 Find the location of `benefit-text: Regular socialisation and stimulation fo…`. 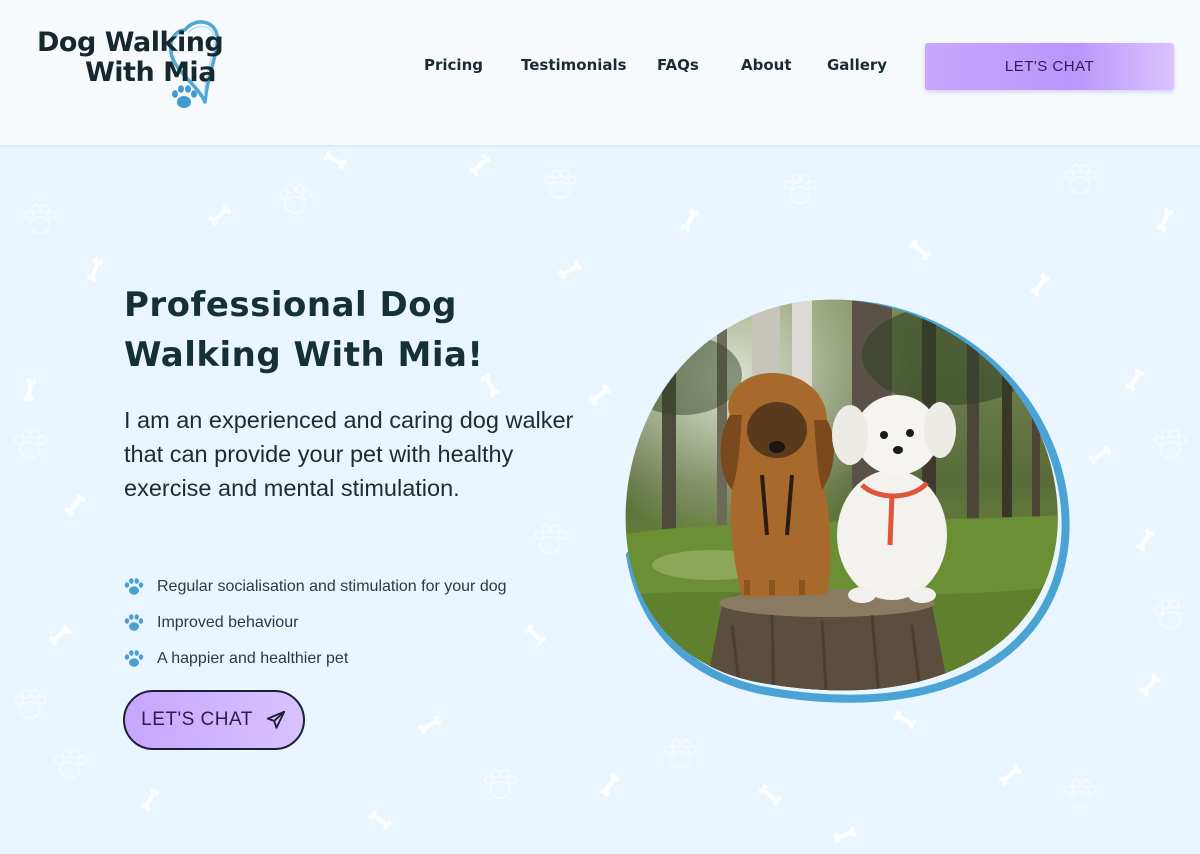

benefit-text: Regular socialisation and stimulation fo… is located at coordinates (332, 586).